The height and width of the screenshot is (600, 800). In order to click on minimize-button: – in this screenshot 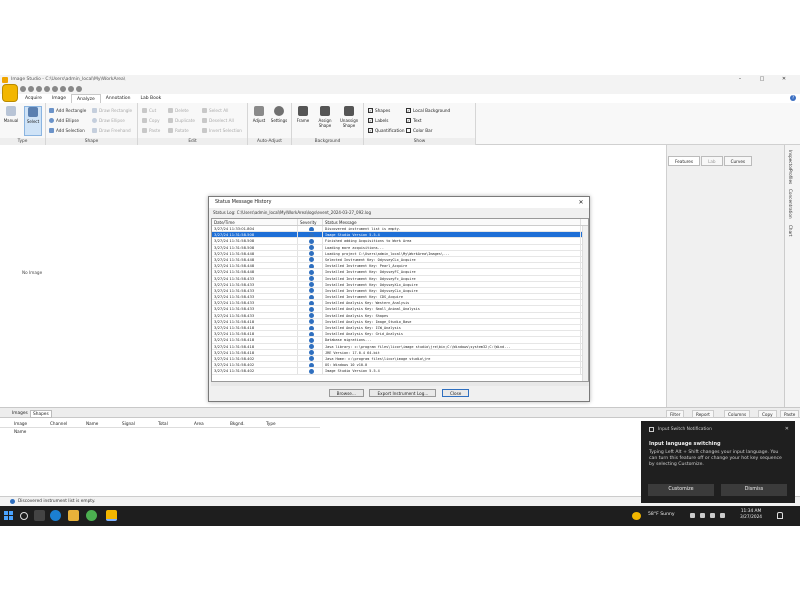, I will do `click(740, 79)`.